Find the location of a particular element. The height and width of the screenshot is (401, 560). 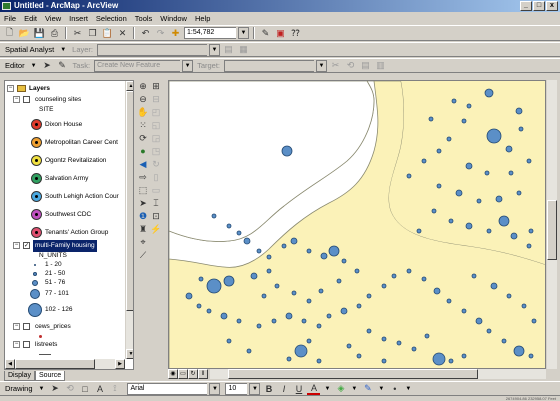

menu-view: View is located at coordinates (53, 18).